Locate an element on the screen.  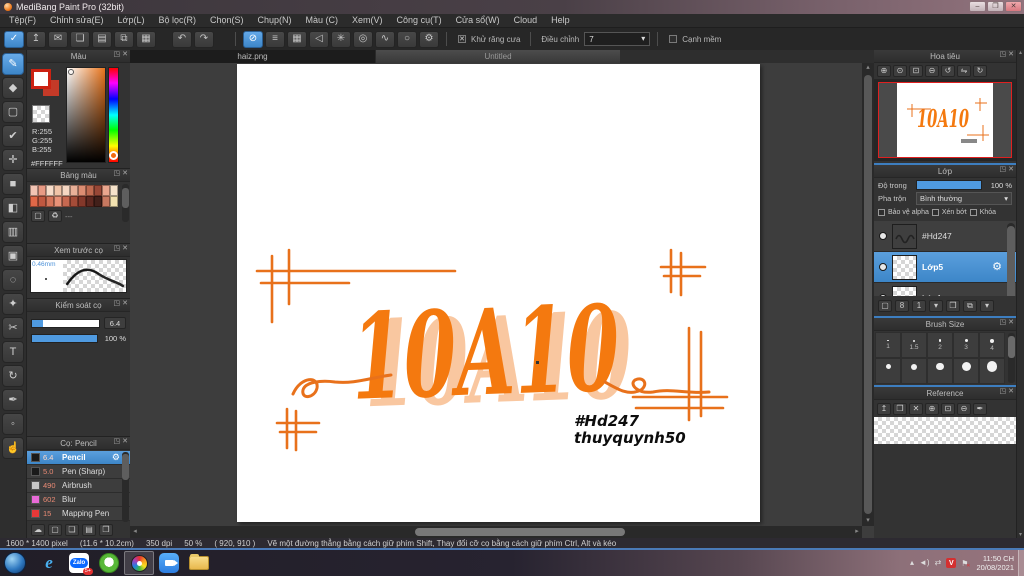
window-layout-button: ⧉ is located at coordinates (124, 39).